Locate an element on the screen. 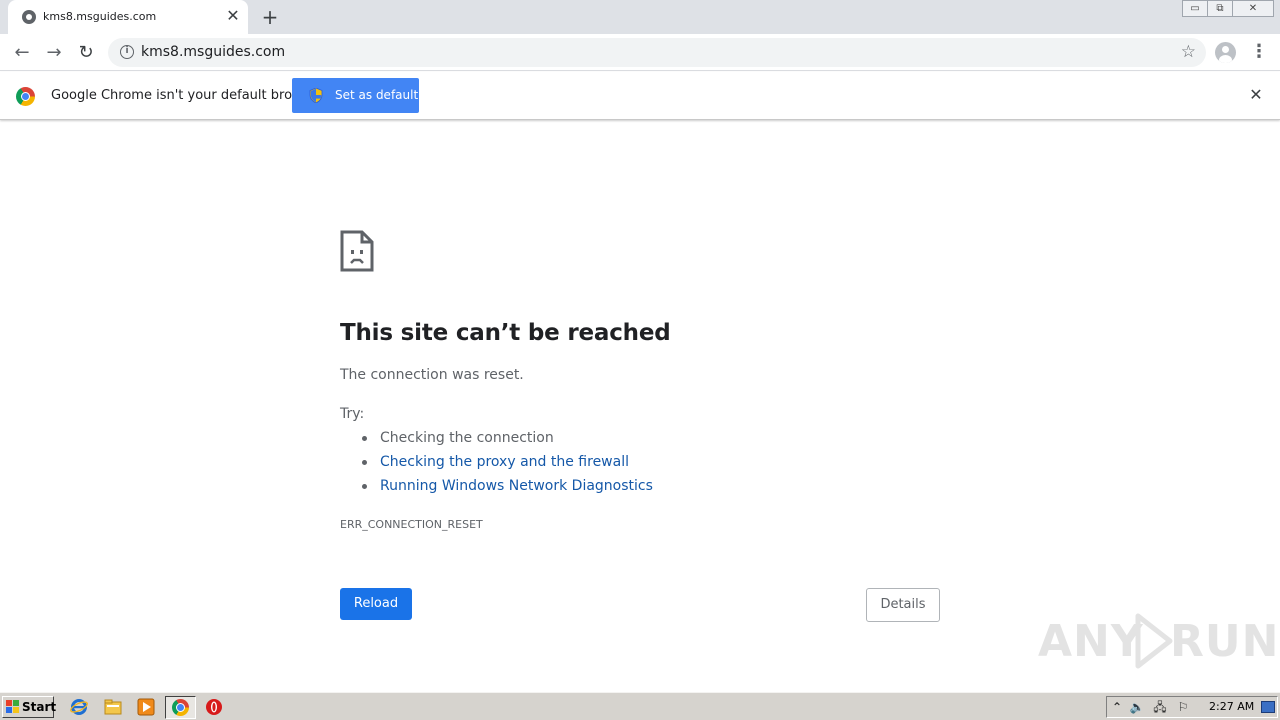 This screenshot has height=720, width=1280. infobar-message: Google Chrome isn't your default browser is located at coordinates (187, 95).